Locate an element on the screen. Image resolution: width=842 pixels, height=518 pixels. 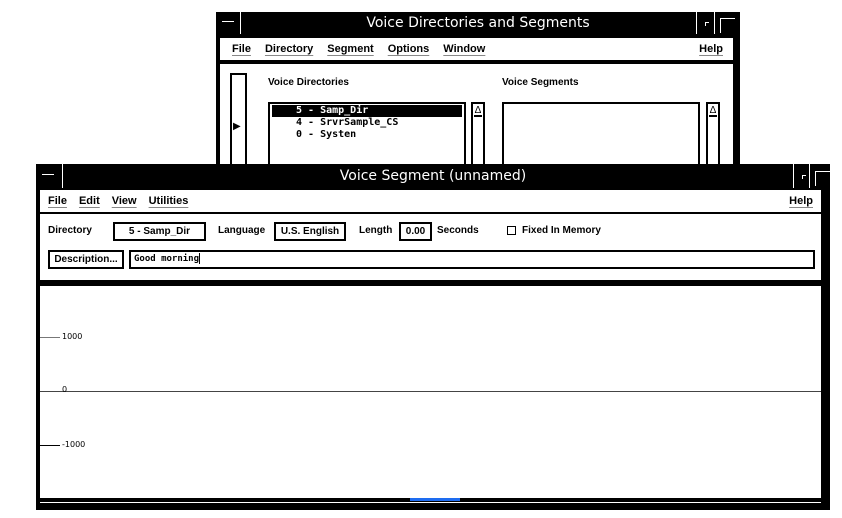
frame-line is located at coordinates (430, 502).